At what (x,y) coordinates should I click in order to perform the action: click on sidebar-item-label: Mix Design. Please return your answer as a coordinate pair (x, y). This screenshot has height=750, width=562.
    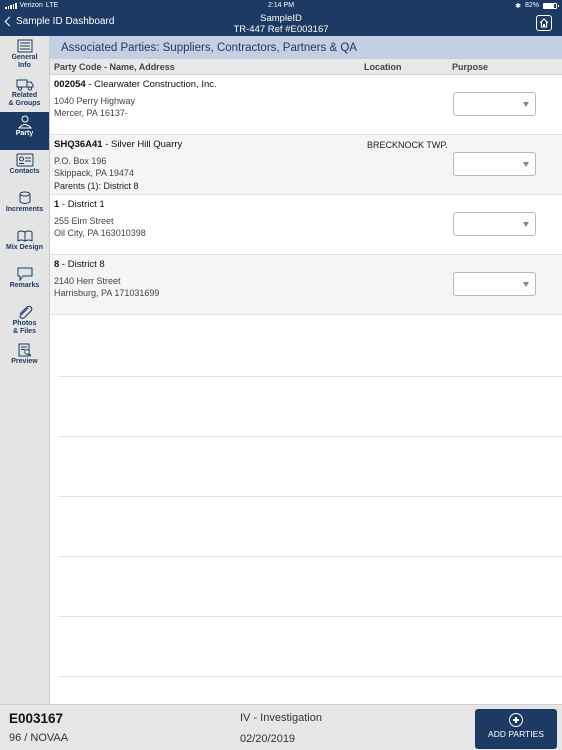
    Looking at the image, I should click on (24, 247).